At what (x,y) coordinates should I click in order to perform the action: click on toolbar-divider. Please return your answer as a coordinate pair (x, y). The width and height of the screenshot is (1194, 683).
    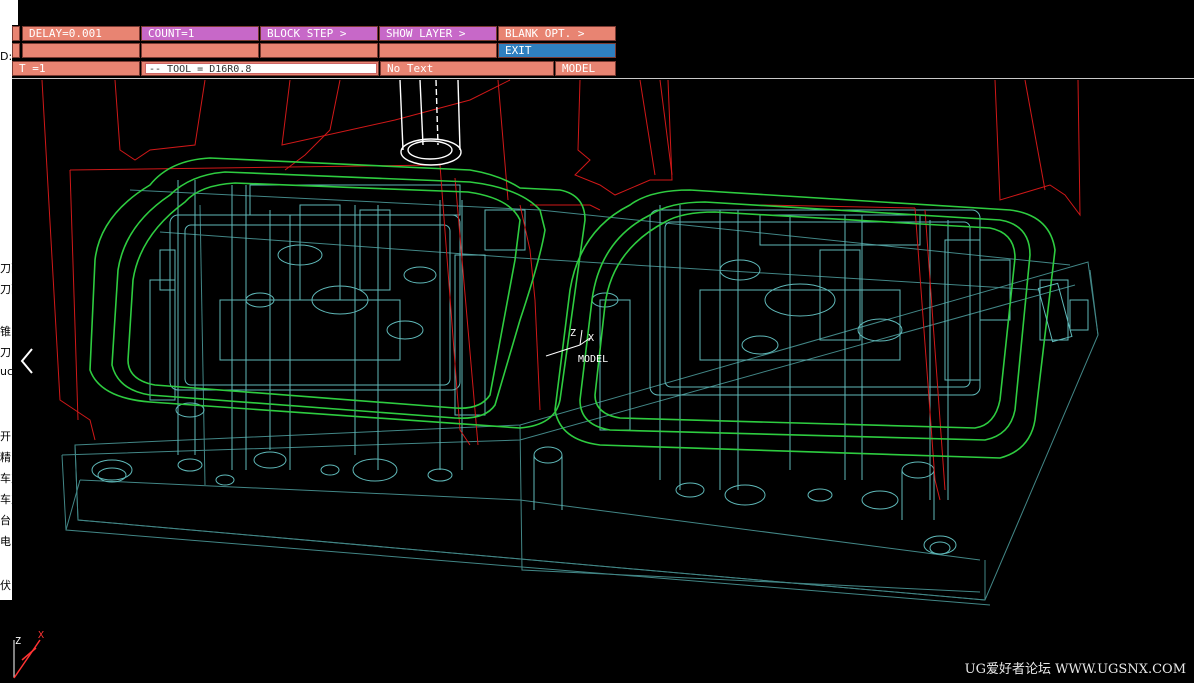
    Looking at the image, I should click on (603, 78).